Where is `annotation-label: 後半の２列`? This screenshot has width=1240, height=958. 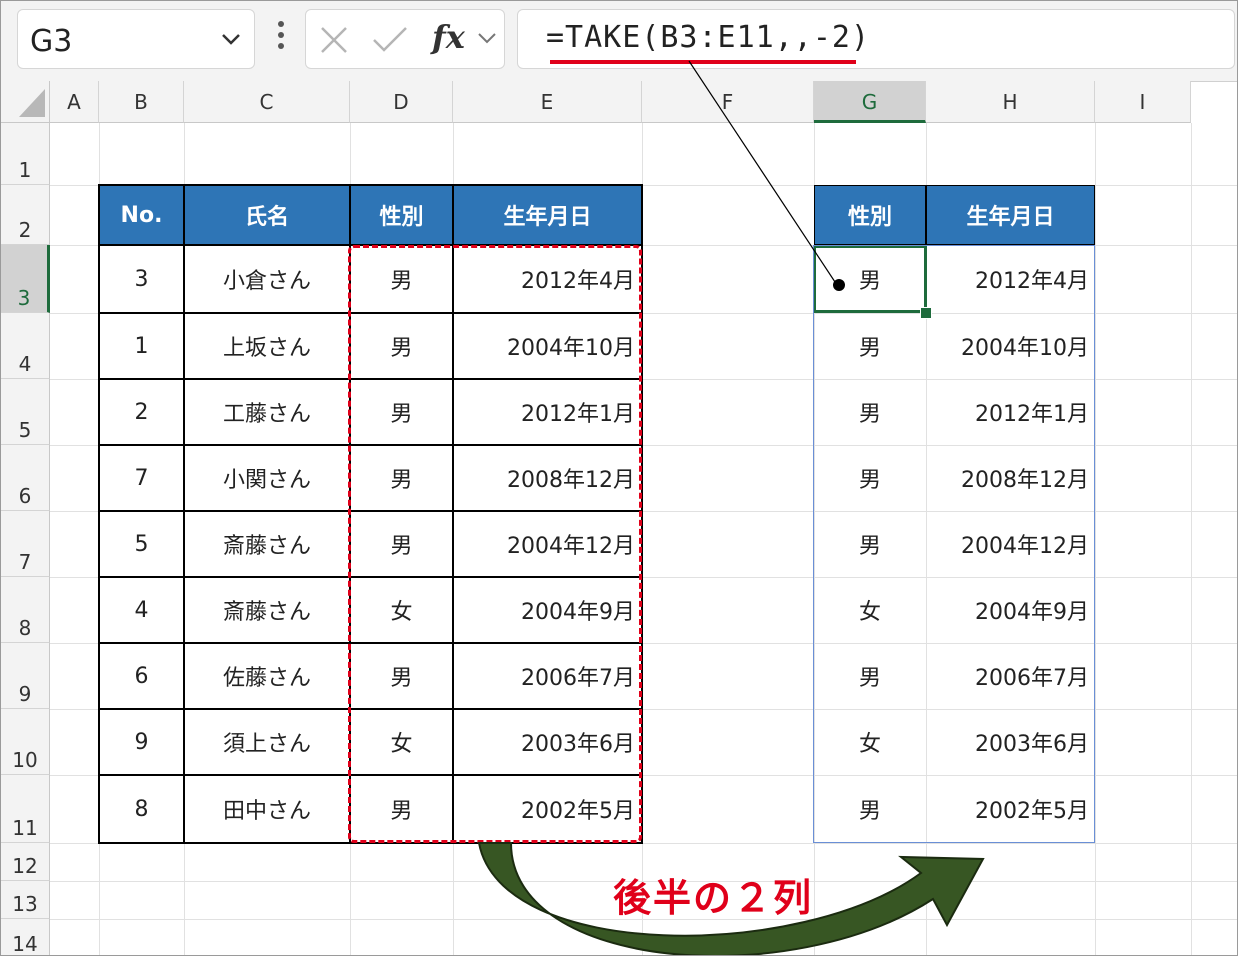
annotation-label: 後半の２列 is located at coordinates (713, 898).